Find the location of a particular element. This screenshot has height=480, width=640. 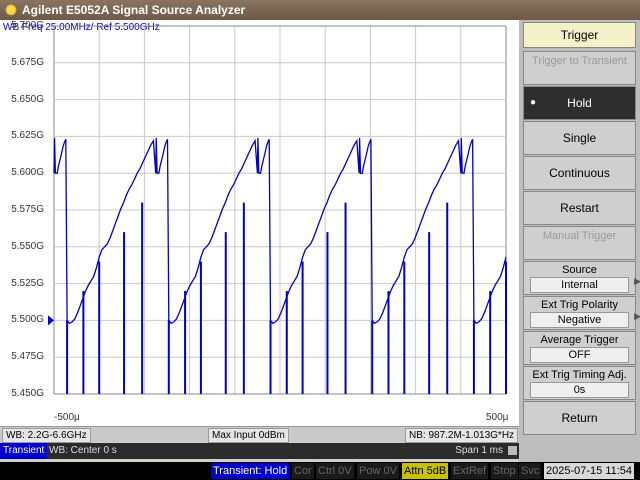

ext-trig-polarity-label: Ext Trig Polarity is located at coordinates (579, 305).